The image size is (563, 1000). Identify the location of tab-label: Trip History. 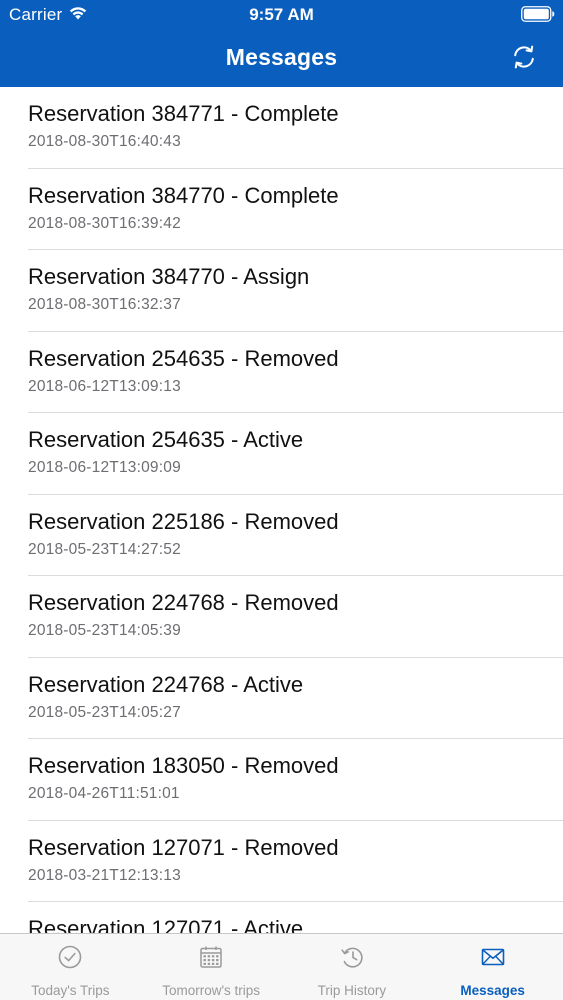
(352, 990).